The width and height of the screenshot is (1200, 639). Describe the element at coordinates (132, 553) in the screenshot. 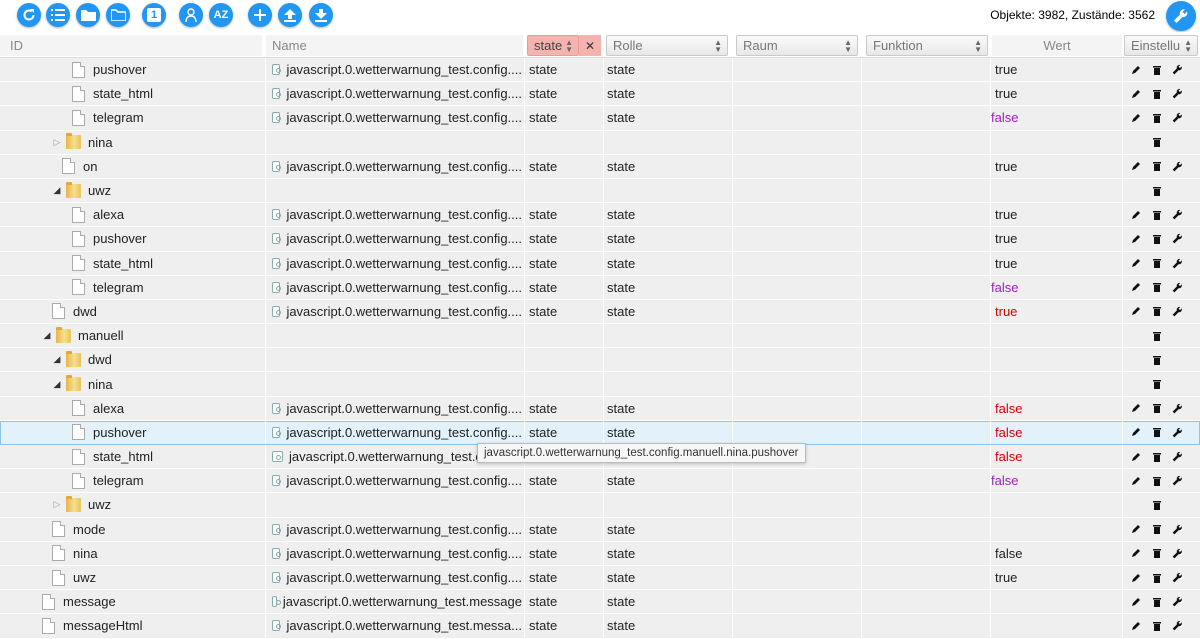

I see `tree-node: nina` at that location.